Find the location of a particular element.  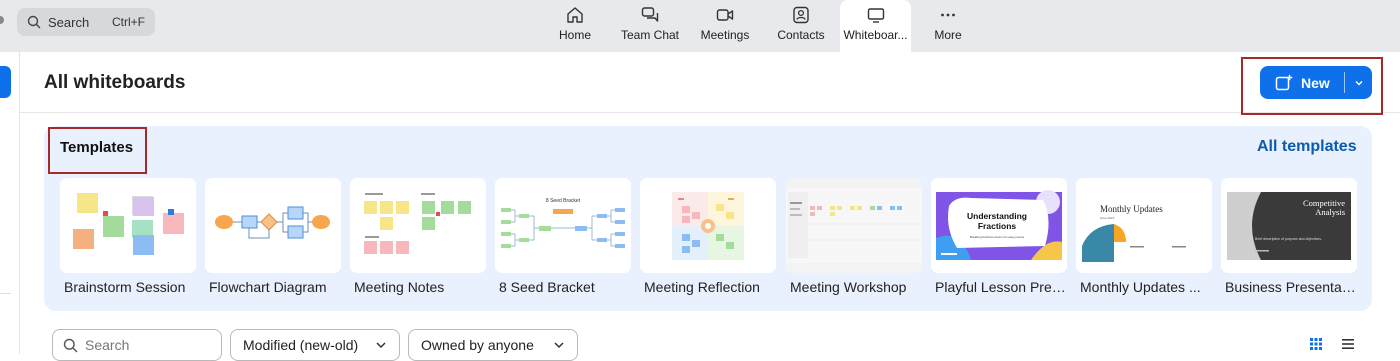

tab-more: More is located at coordinates (948, 26).